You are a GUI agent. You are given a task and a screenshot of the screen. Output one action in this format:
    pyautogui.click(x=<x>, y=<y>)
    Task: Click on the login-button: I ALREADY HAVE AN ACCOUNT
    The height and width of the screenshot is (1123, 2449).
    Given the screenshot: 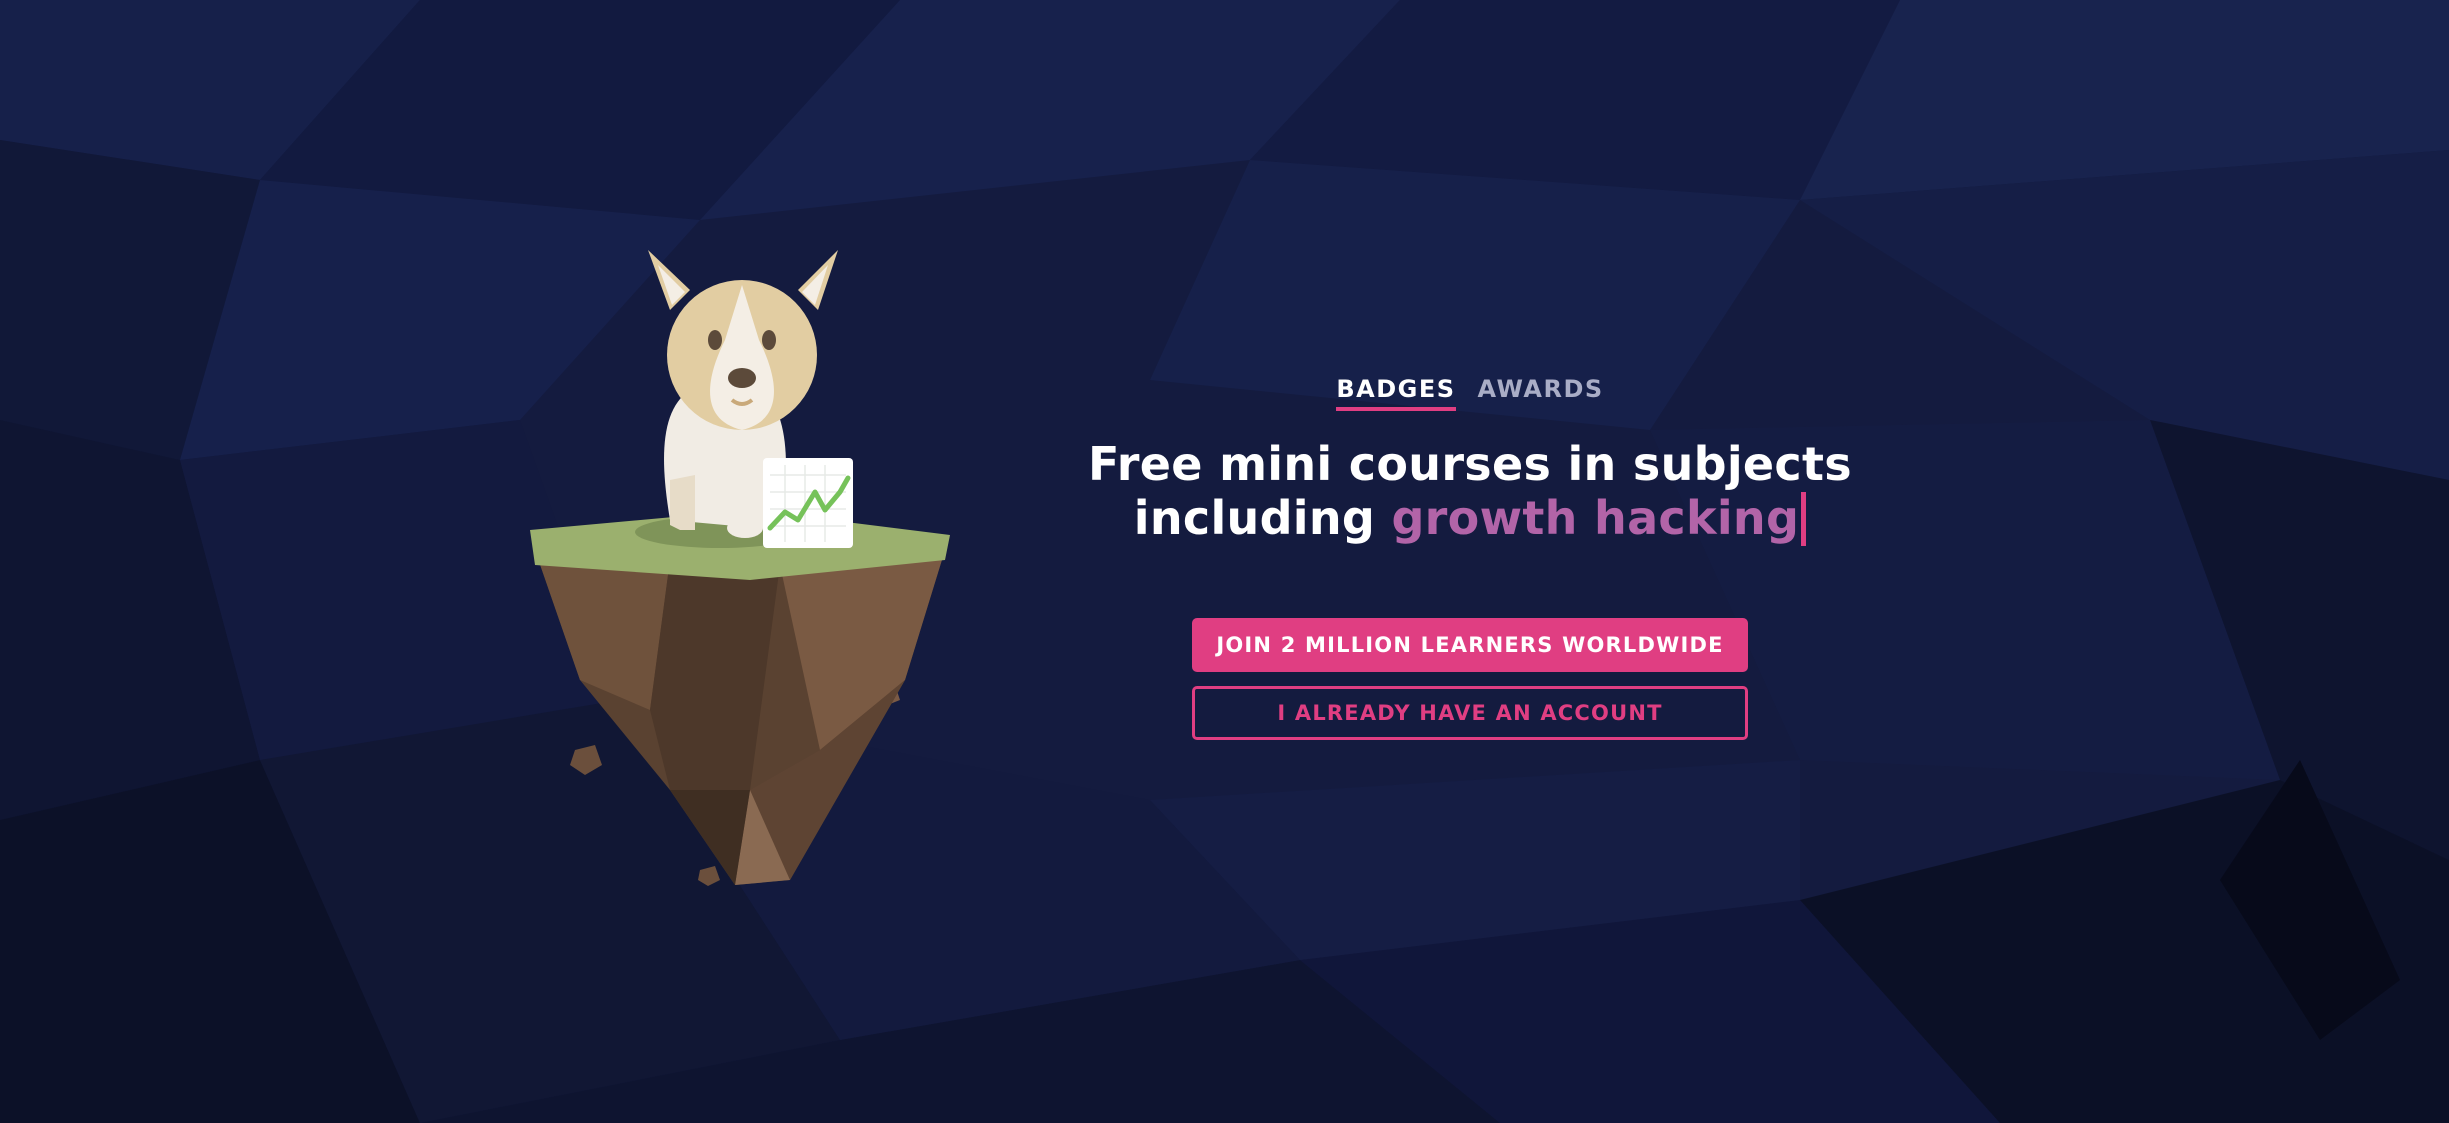 What is the action you would take?
    pyautogui.click(x=1470, y=713)
    